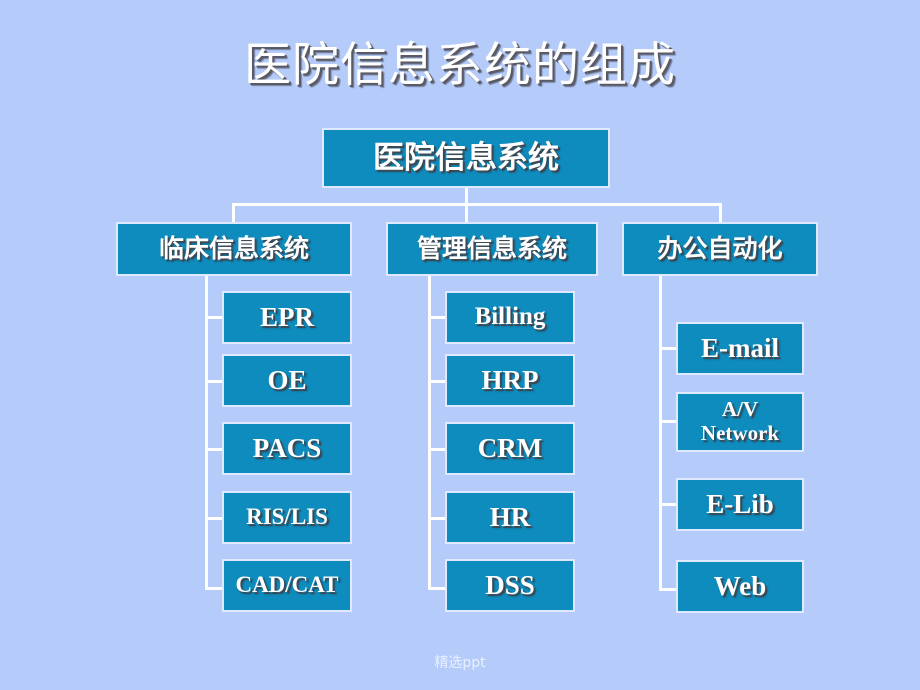 The image size is (920, 690). I want to click on node-hospital-information-system: 医院信息系统, so click(466, 158).